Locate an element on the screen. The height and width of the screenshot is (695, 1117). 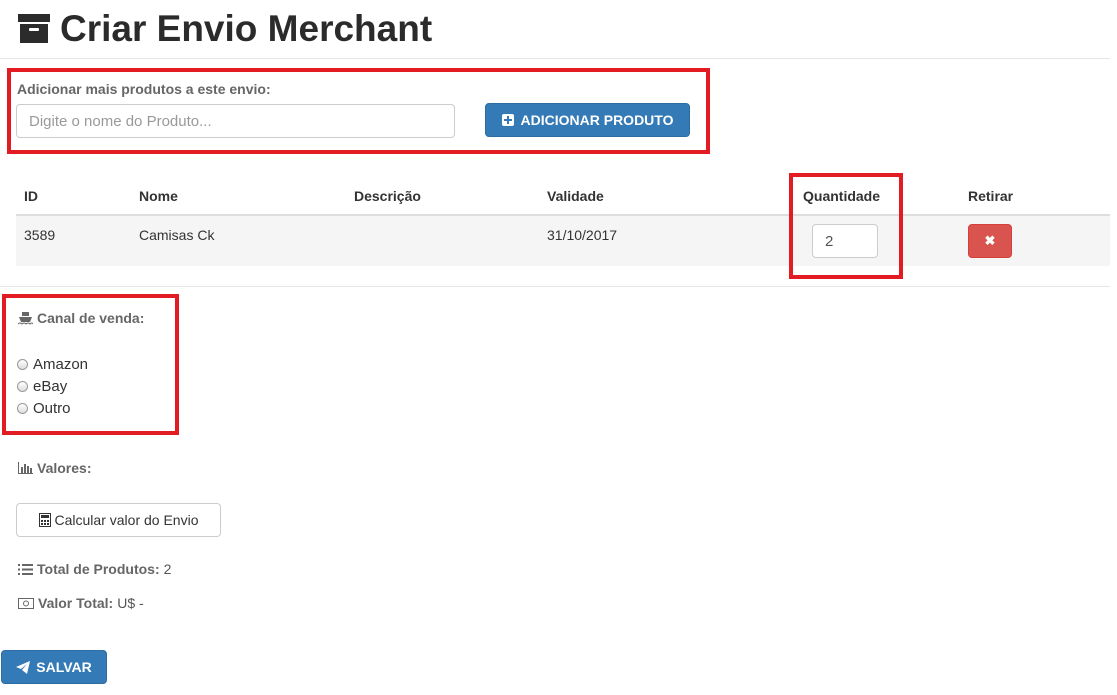
radio-label: Amazon is located at coordinates (61, 364).